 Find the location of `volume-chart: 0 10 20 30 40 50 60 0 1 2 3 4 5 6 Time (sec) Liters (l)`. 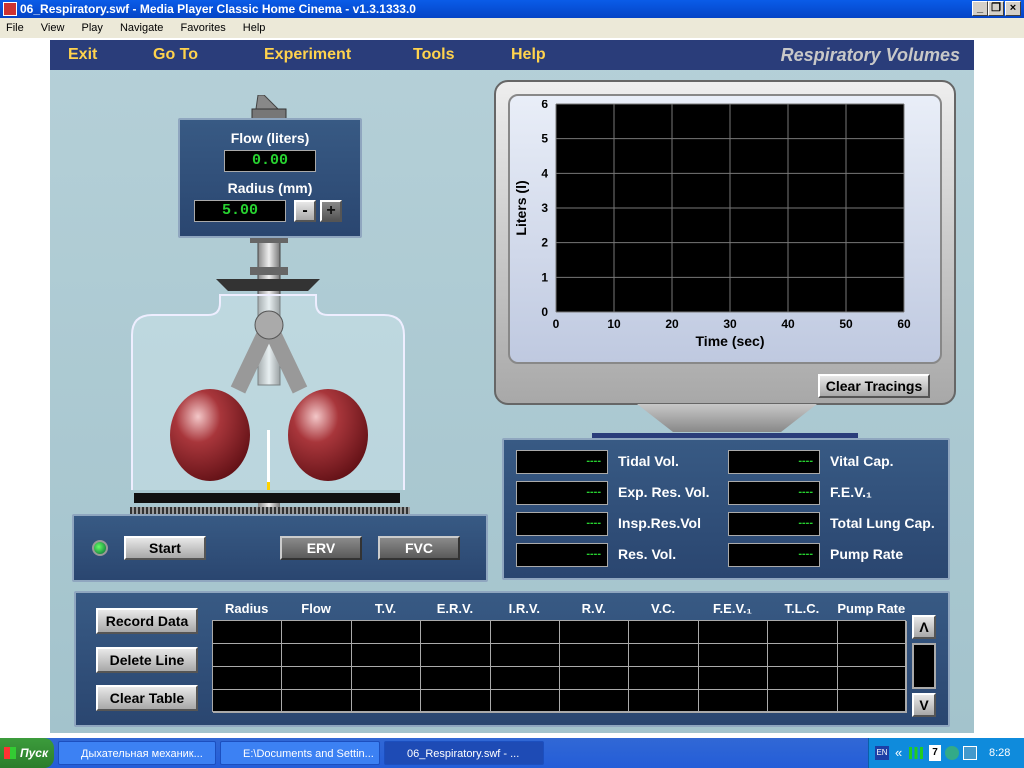

volume-chart: 0 10 20 30 40 50 60 0 1 2 3 4 5 6 Time (sec) Liters (l) is located at coordinates (712, 224).